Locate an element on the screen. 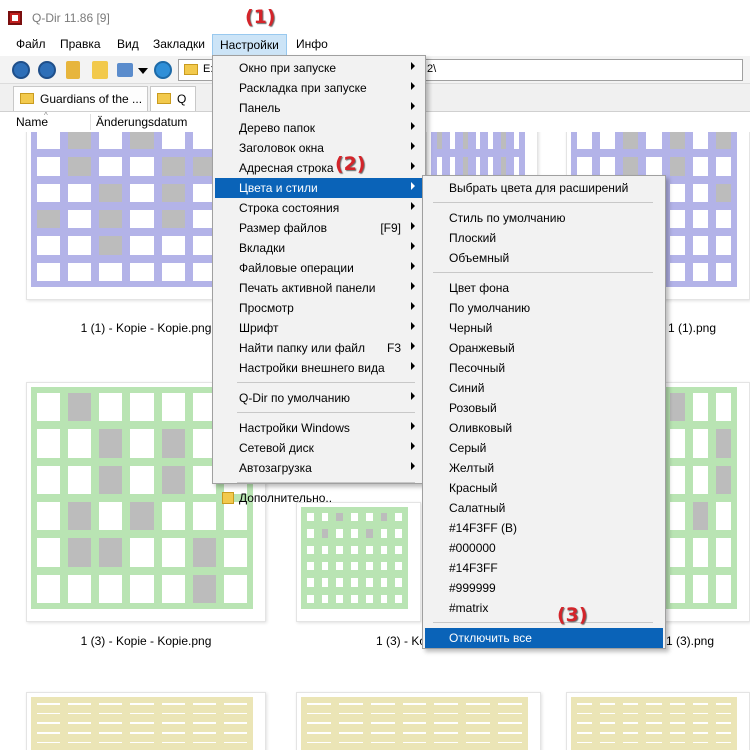 The width and height of the screenshot is (750, 750). settings-menu-item: Размер файлов [F9] is located at coordinates (319, 228).